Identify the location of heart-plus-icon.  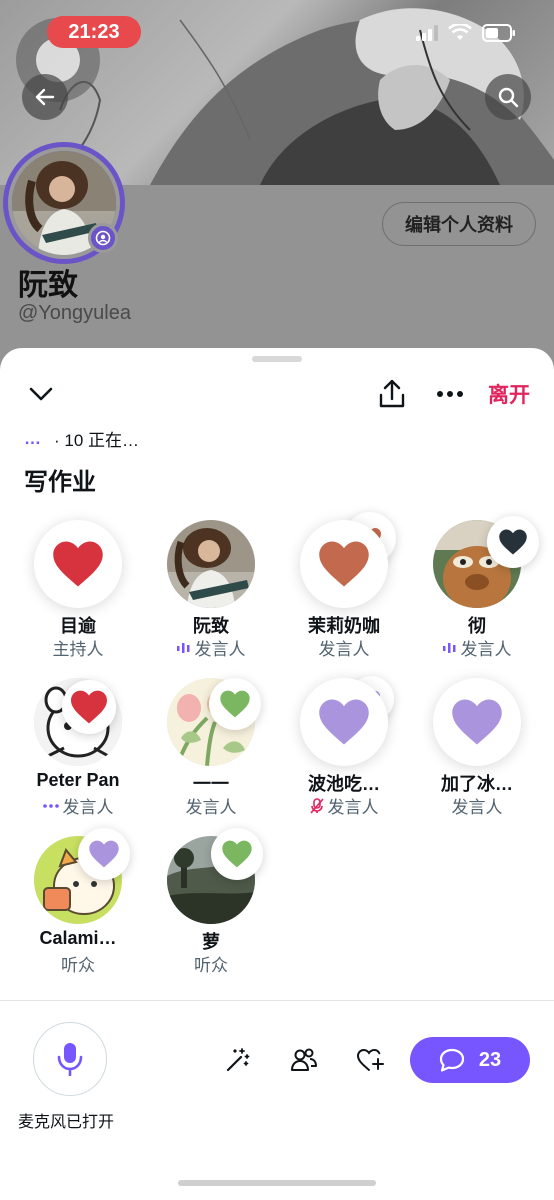
(370, 1059).